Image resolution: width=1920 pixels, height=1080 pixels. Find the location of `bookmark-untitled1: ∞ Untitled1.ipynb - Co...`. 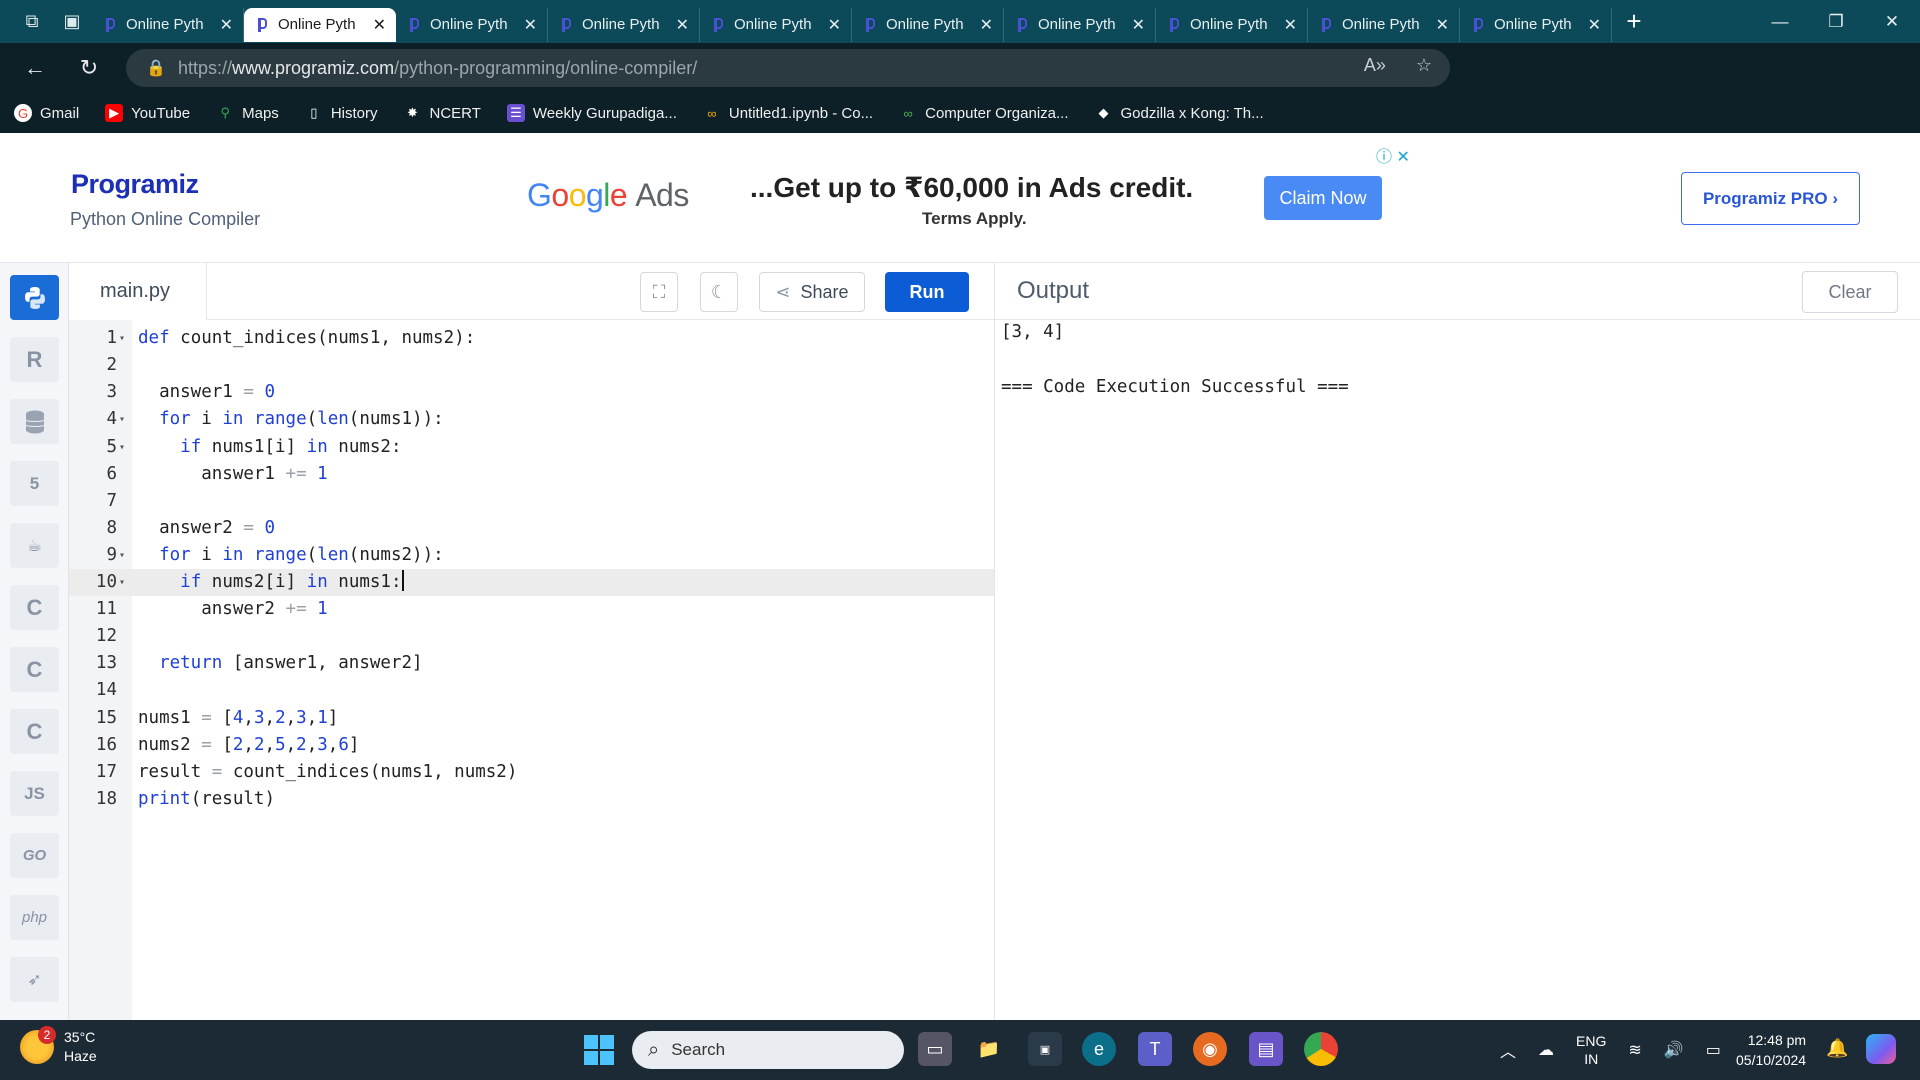

bookmark-untitled1: ∞ Untitled1.ipynb - Co... is located at coordinates (788, 113).